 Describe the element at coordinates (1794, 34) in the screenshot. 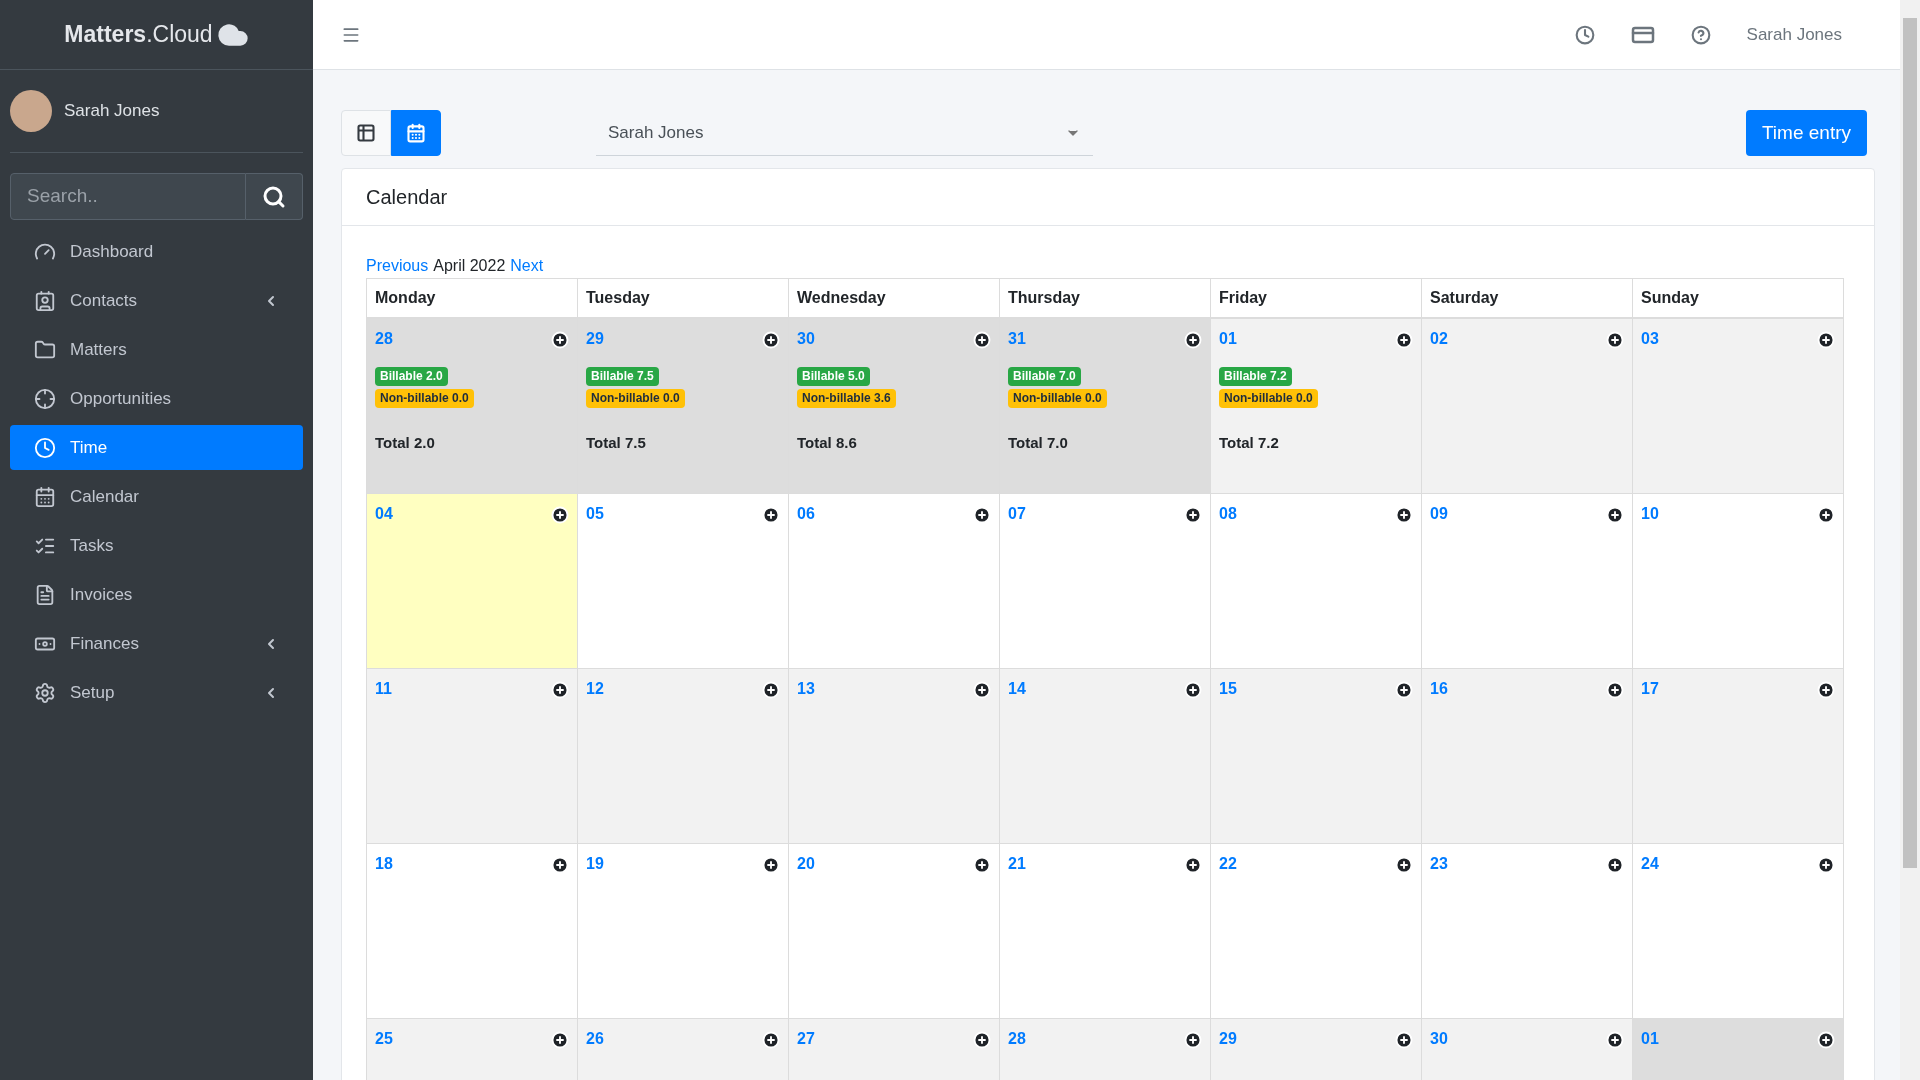

I see `user-menu: Sarah Jones` at that location.